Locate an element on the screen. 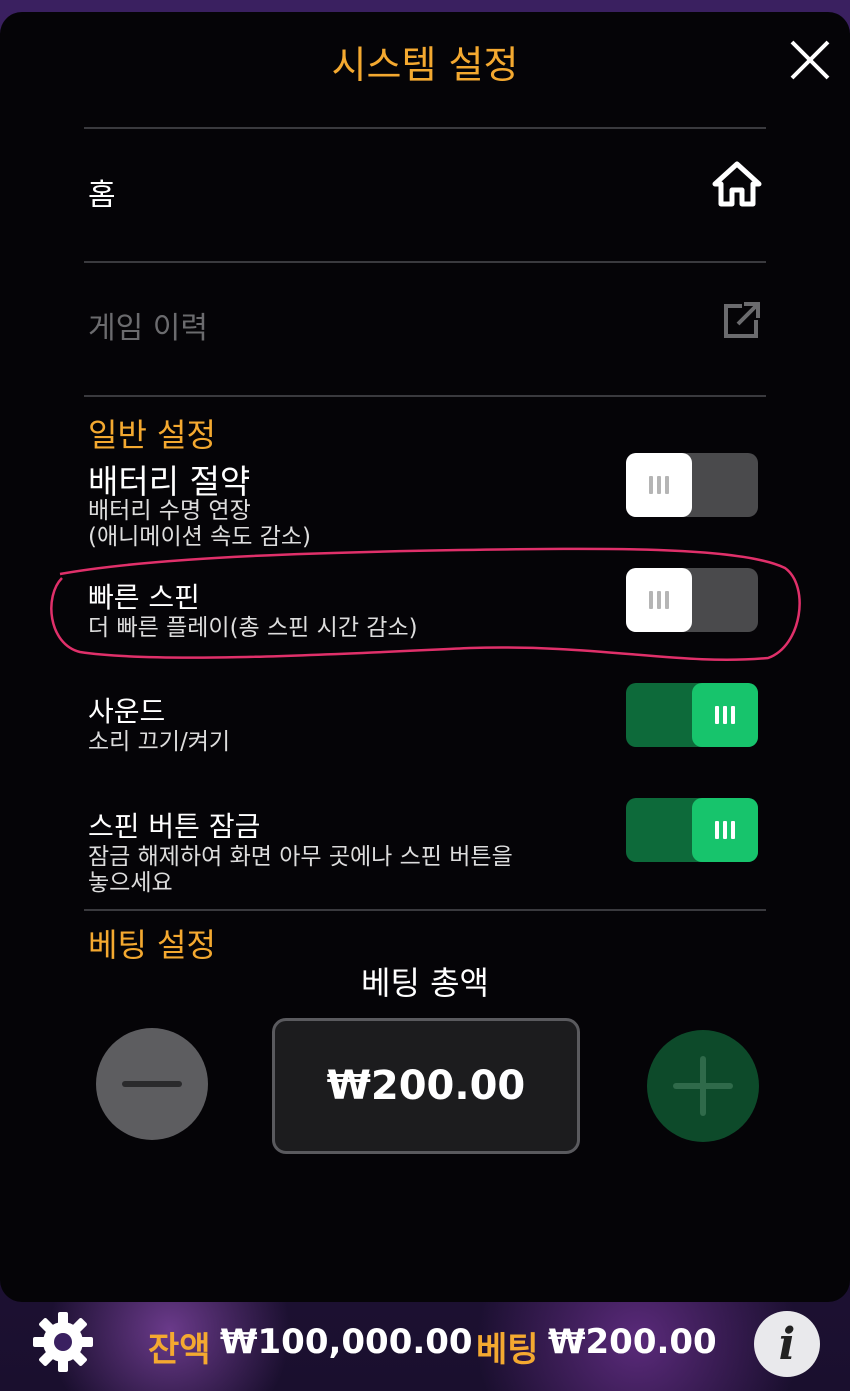 Image resolution: width=850 pixels, height=1391 pixels. footer-bet-value: ₩200.00 is located at coordinates (632, 1342).